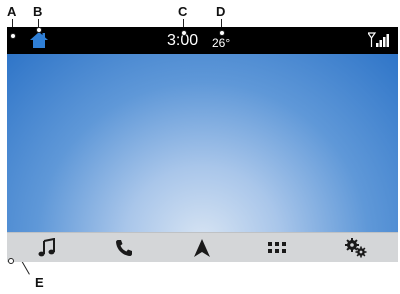 The height and width of the screenshot is (294, 400). Describe the element at coordinates (184, 33) in the screenshot. I see `callout-dot-c` at that location.